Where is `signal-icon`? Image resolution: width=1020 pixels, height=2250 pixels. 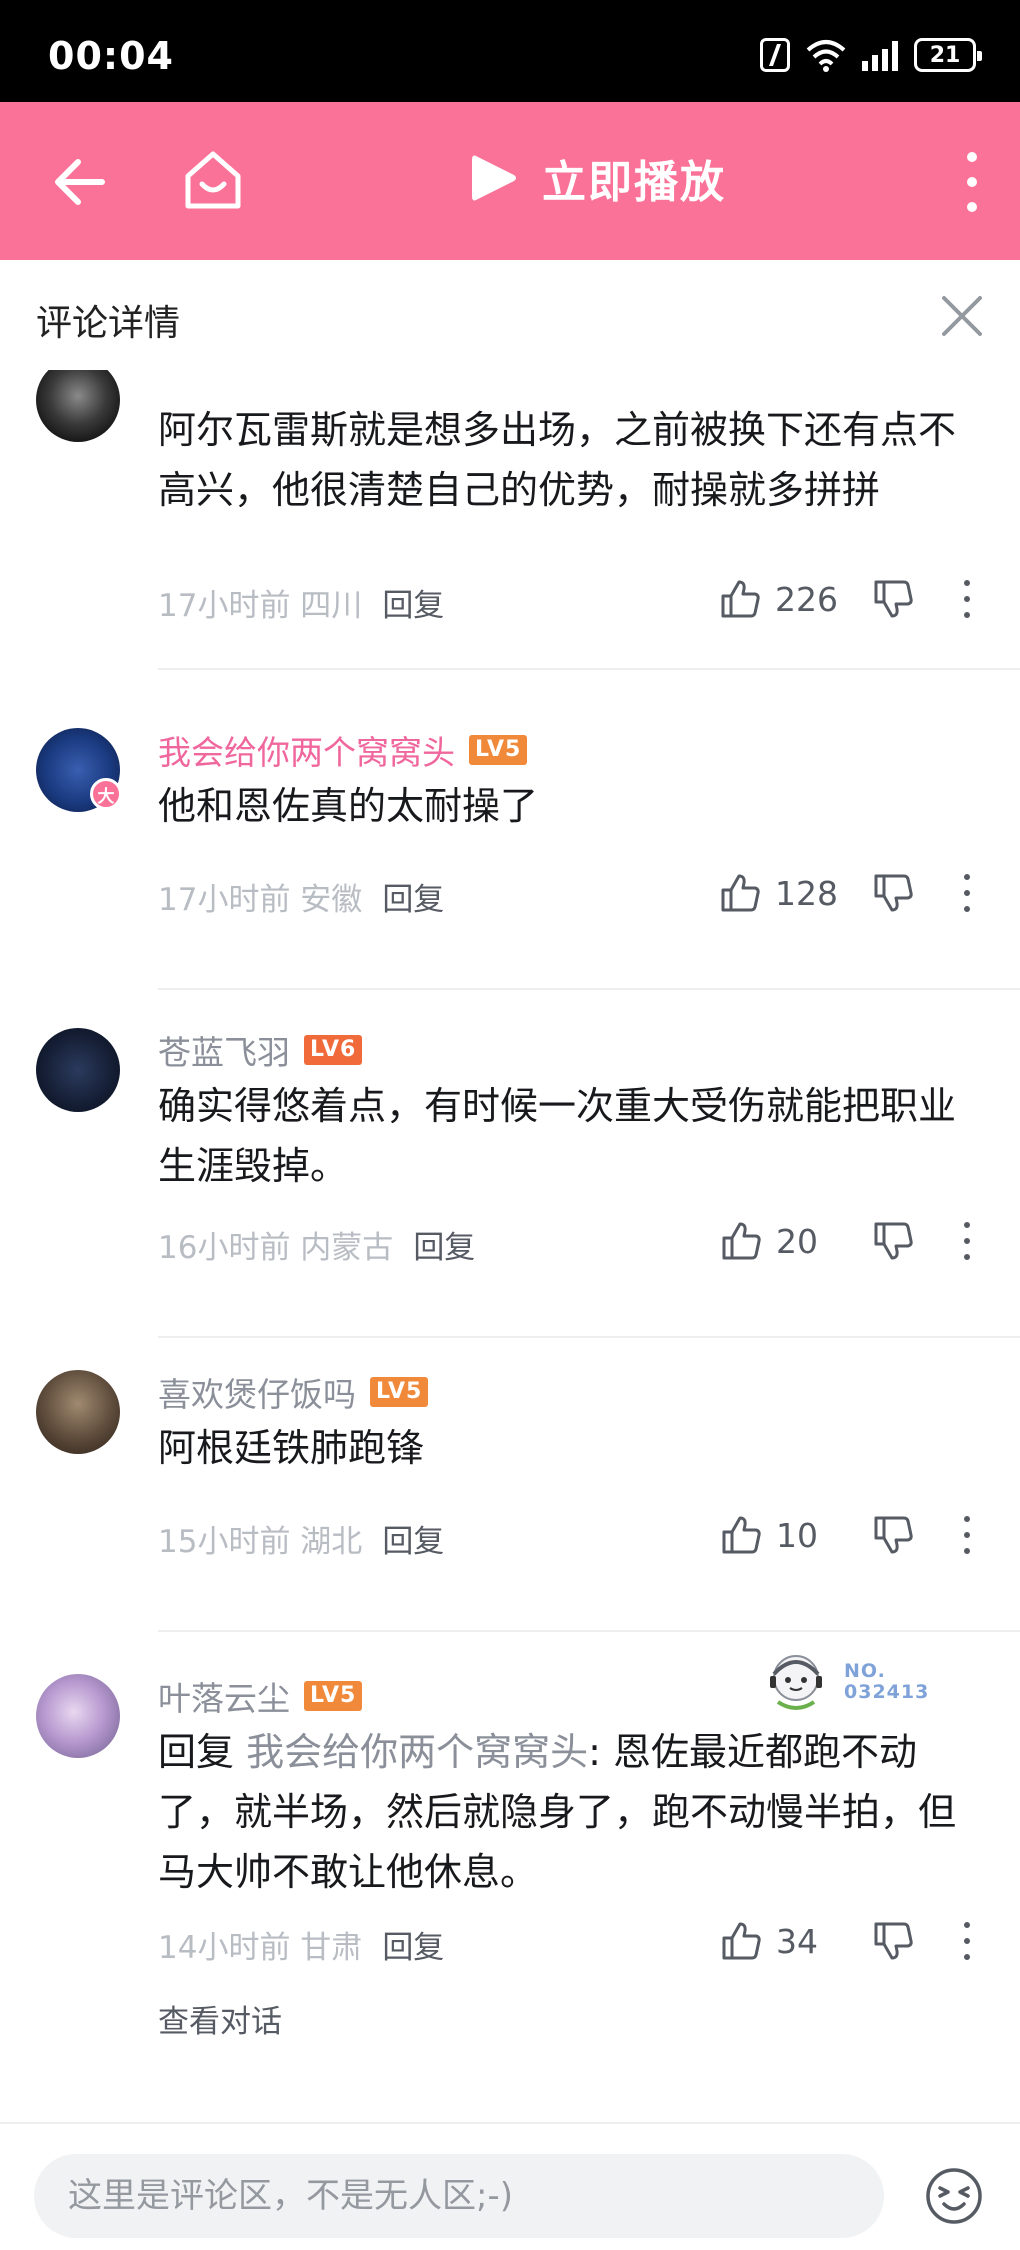 signal-icon is located at coordinates (880, 55).